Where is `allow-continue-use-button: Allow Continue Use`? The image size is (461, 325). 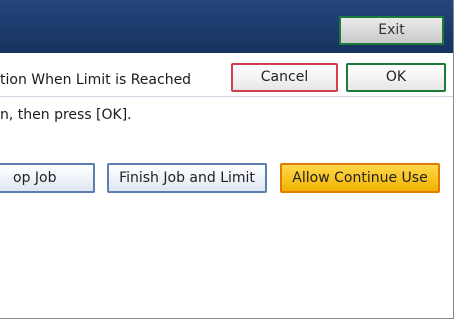
allow-continue-use-button: Allow Continue Use is located at coordinates (360, 178).